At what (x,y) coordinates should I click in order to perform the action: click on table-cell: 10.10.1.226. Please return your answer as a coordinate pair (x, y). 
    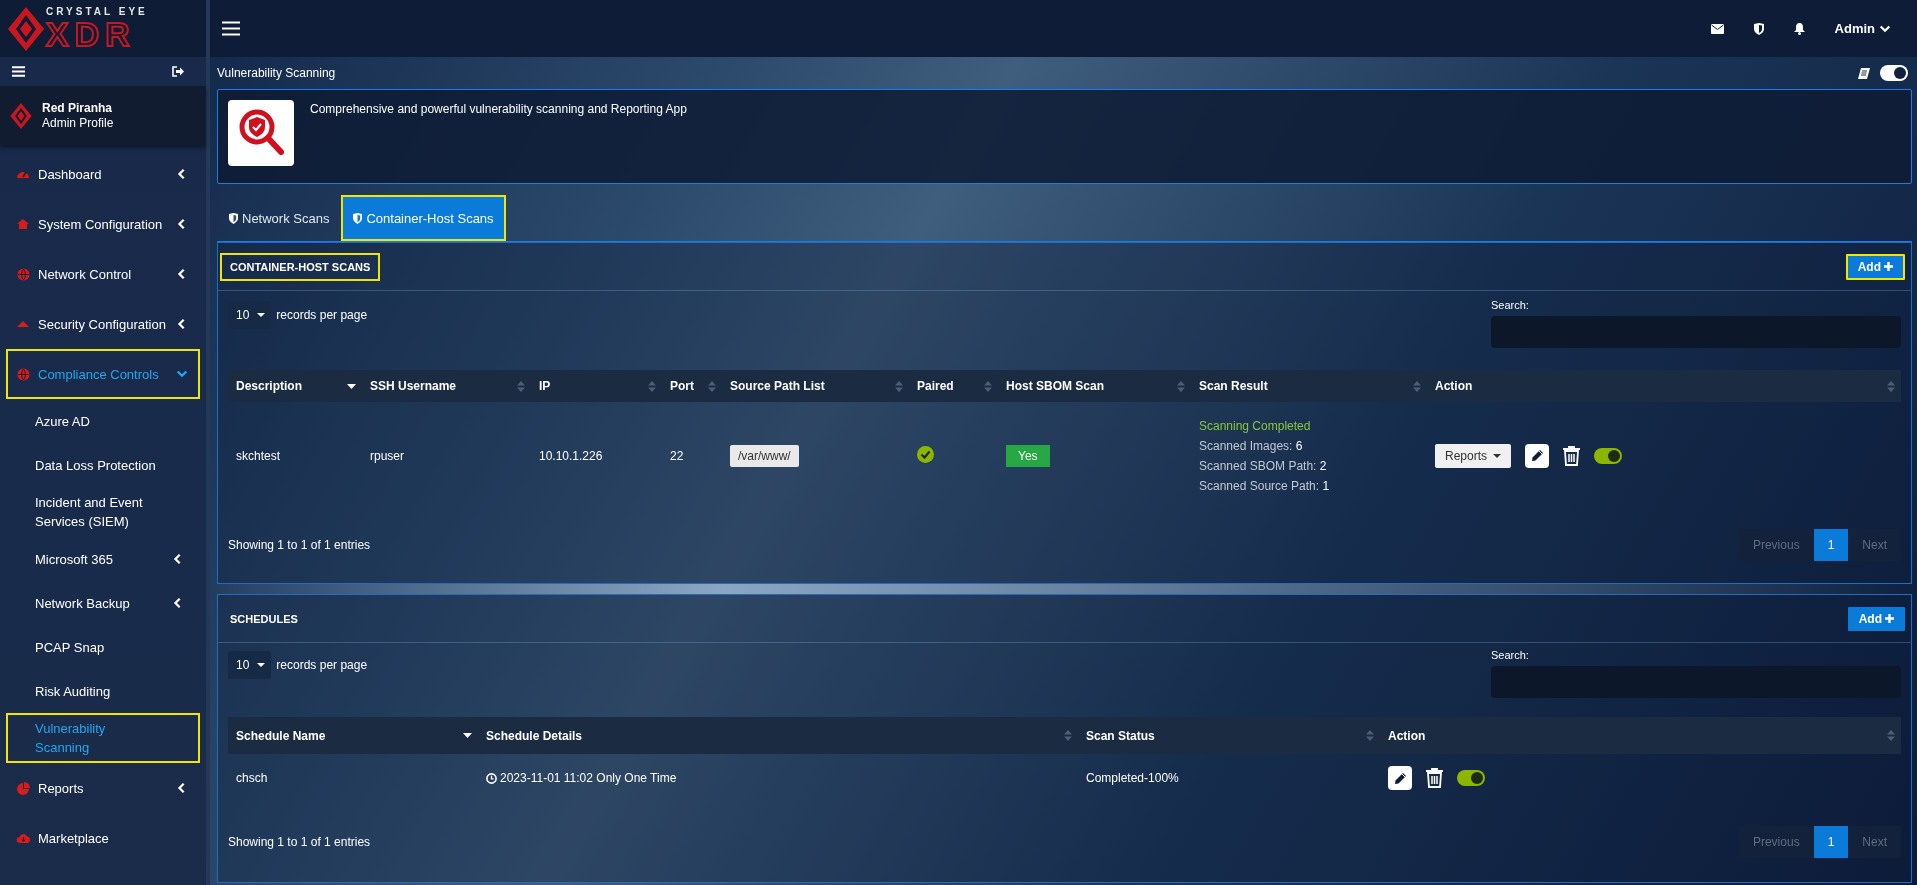
    Looking at the image, I should click on (571, 455).